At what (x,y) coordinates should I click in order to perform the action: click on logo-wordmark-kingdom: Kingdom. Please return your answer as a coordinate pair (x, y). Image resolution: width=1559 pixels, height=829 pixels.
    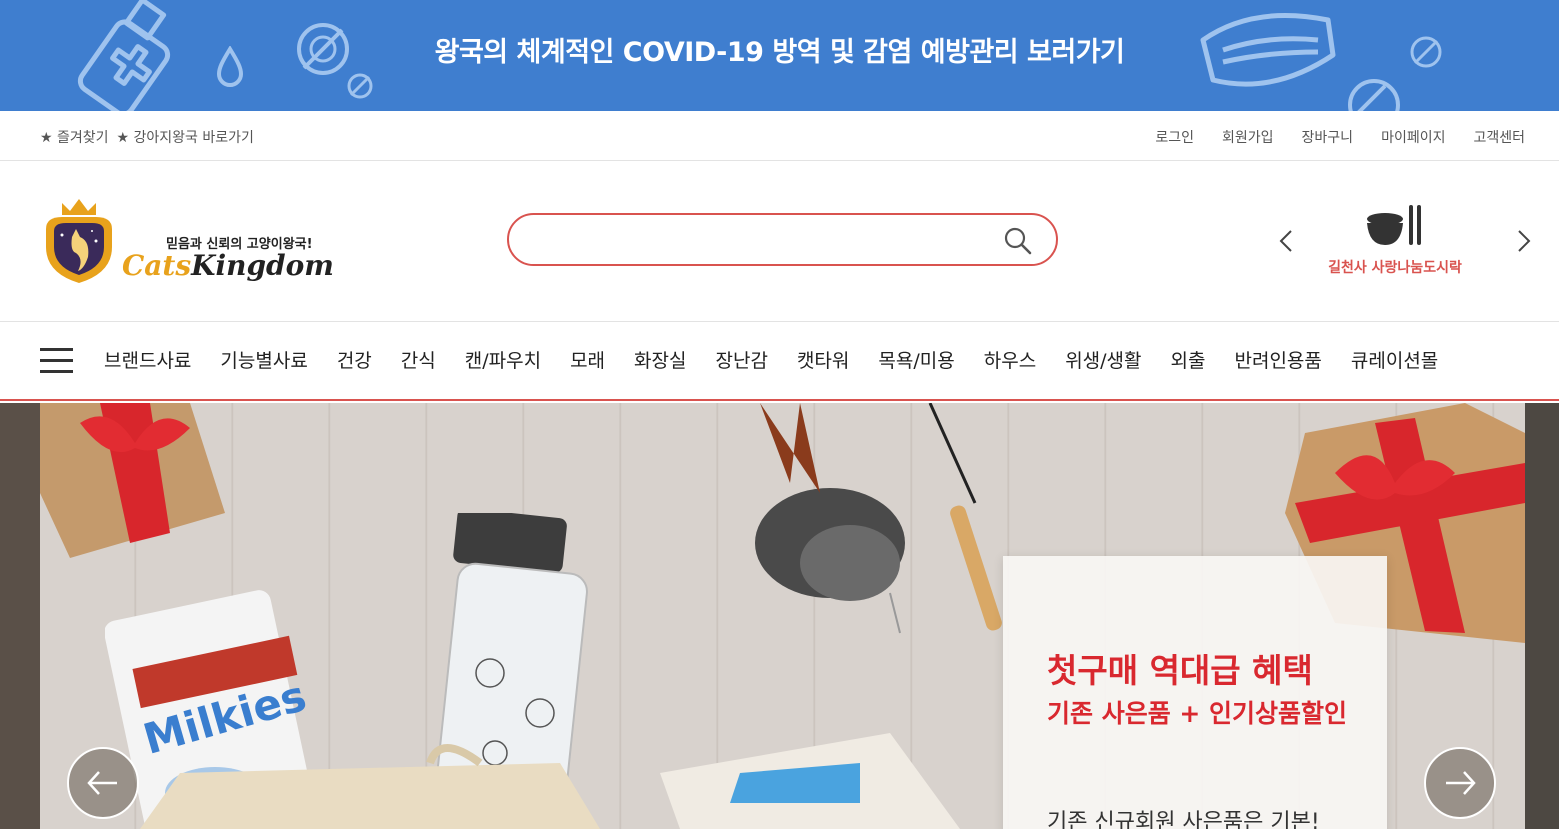
    Looking at the image, I should click on (262, 265).